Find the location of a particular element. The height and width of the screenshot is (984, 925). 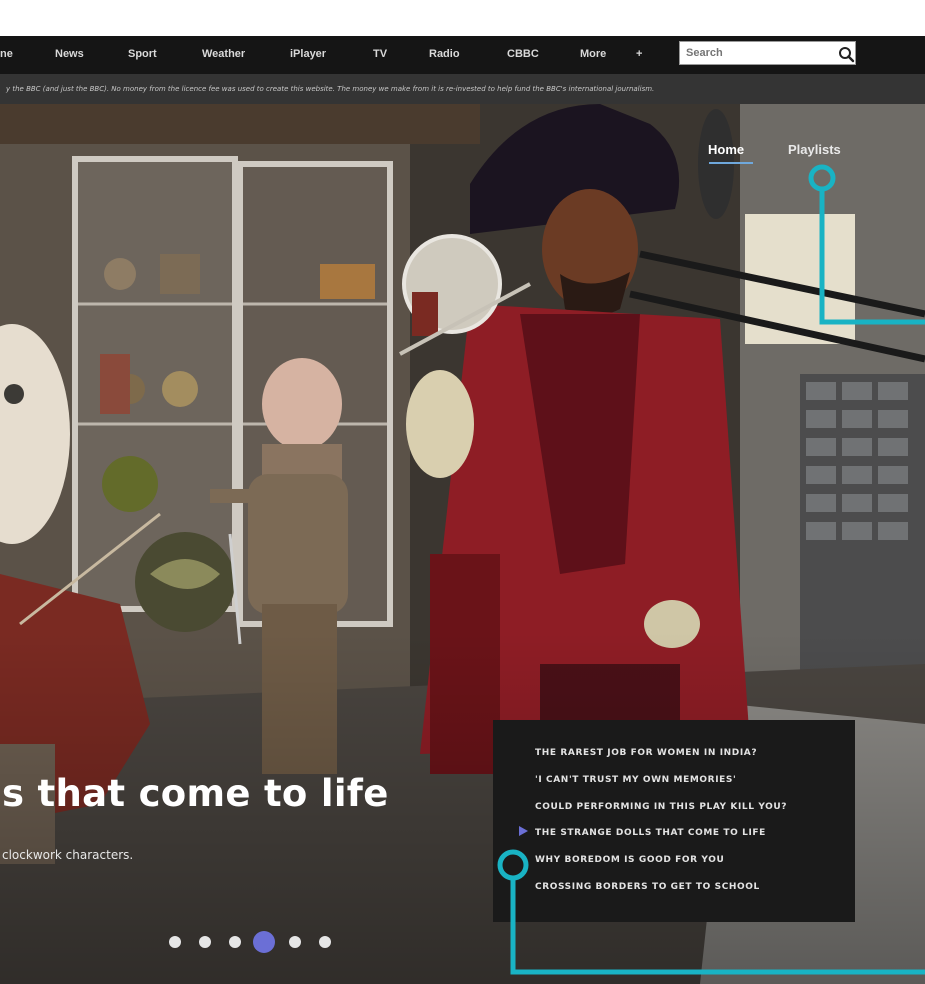

search-icon is located at coordinates (847, 55).